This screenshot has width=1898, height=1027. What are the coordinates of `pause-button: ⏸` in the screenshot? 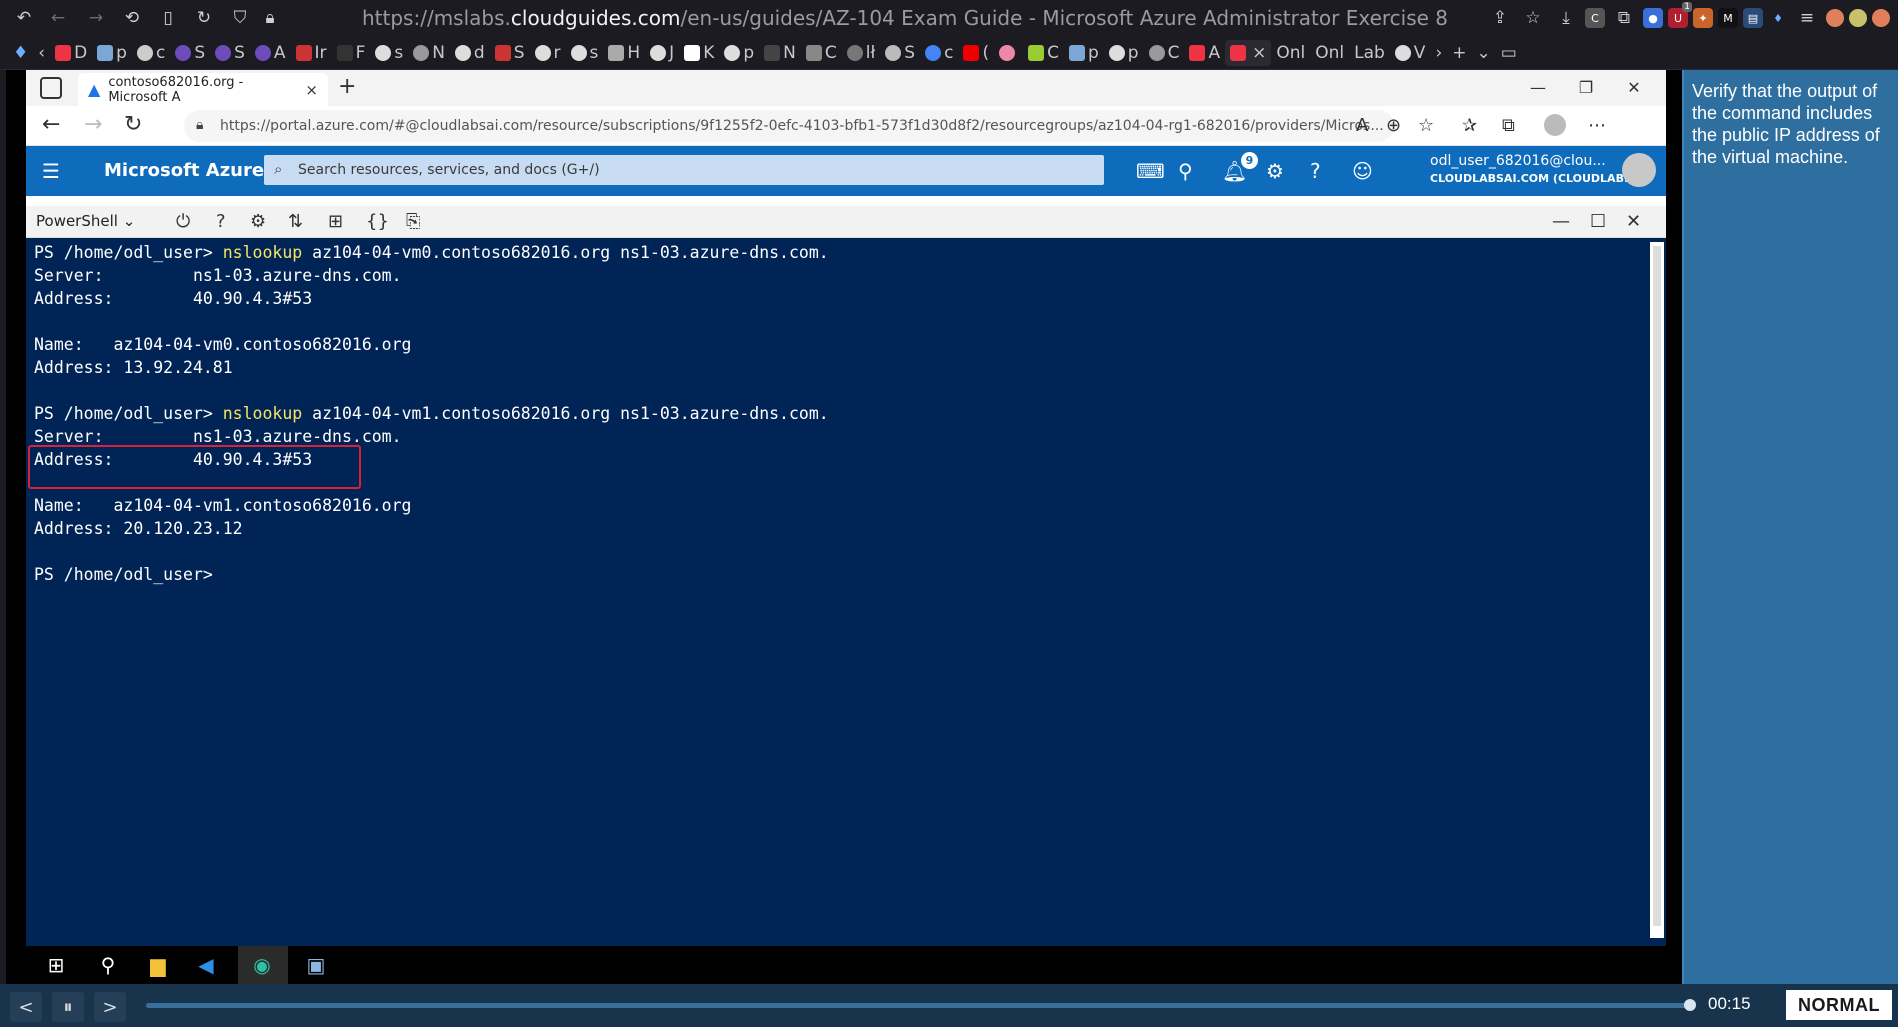 It's located at (68, 1007).